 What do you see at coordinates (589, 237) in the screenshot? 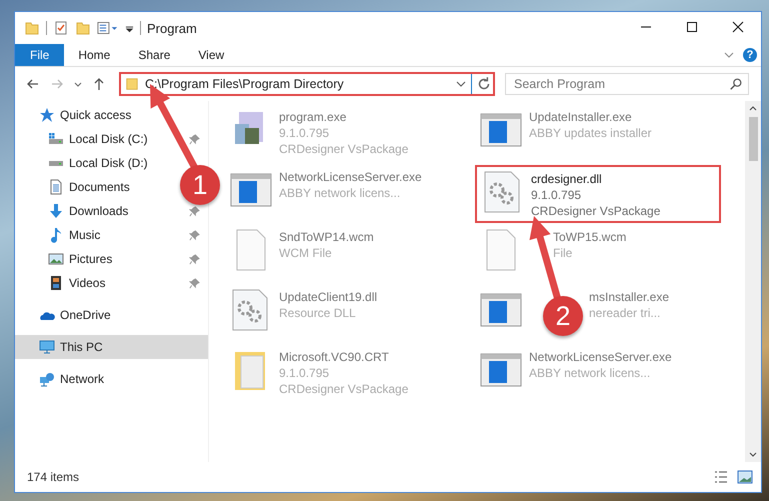
I see `file-name: ToWP15.wcm` at bounding box center [589, 237].